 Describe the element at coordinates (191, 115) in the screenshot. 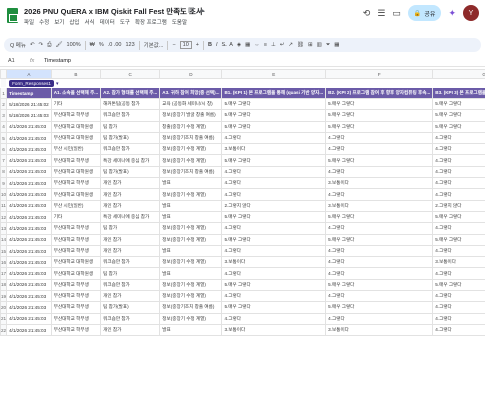

I see `table-cell: 정보(중장기 발굴 창출 여름)` at that location.